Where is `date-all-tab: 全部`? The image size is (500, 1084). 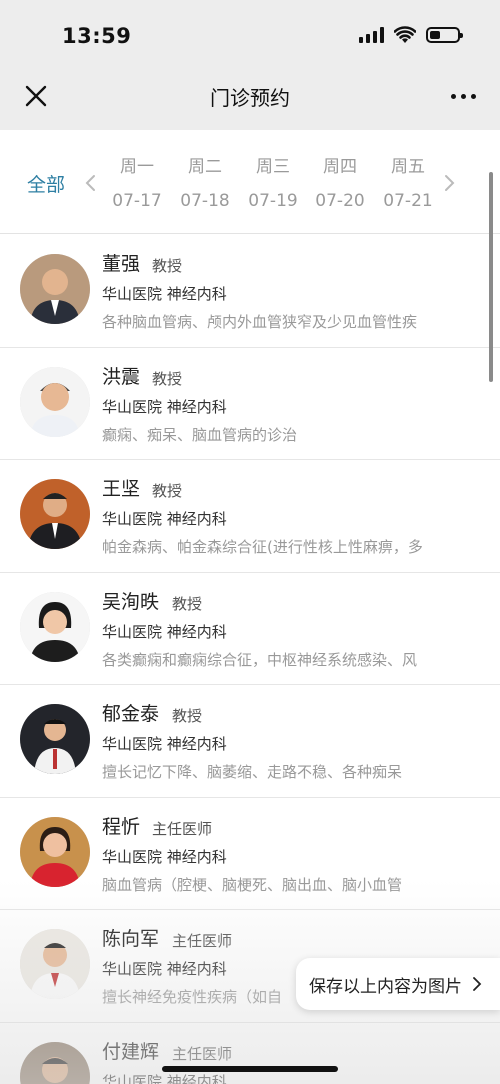
date-all-tab: 全部 is located at coordinates (46, 183).